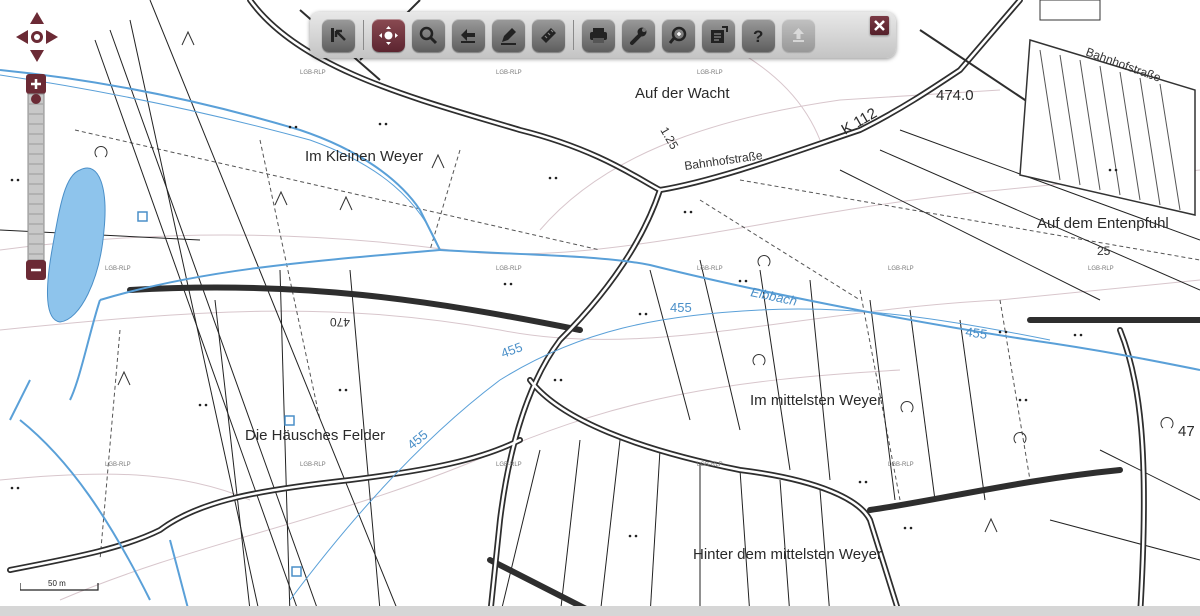 The width and height of the screenshot is (1200, 616). I want to click on info-tool-button, so click(338, 35).